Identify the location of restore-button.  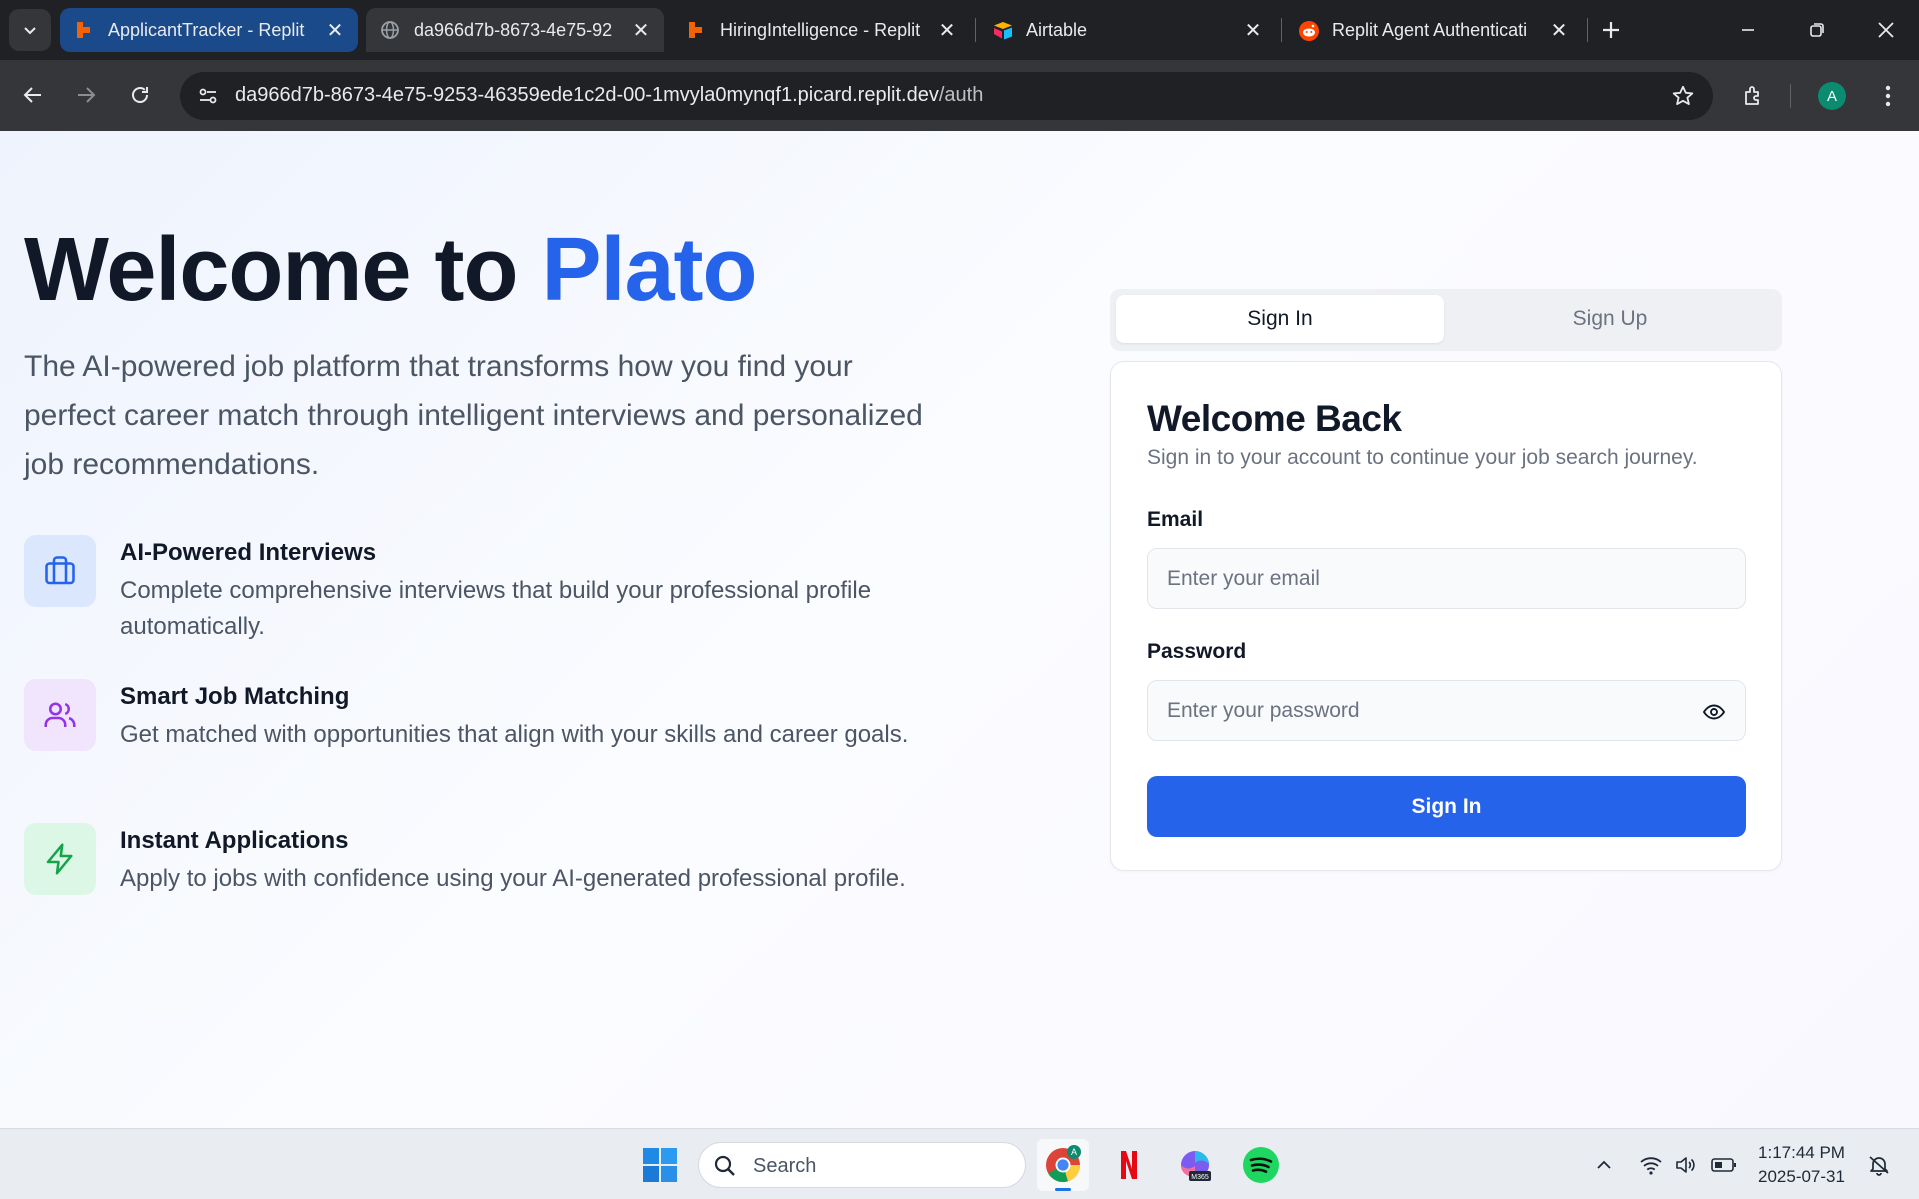
(1817, 30).